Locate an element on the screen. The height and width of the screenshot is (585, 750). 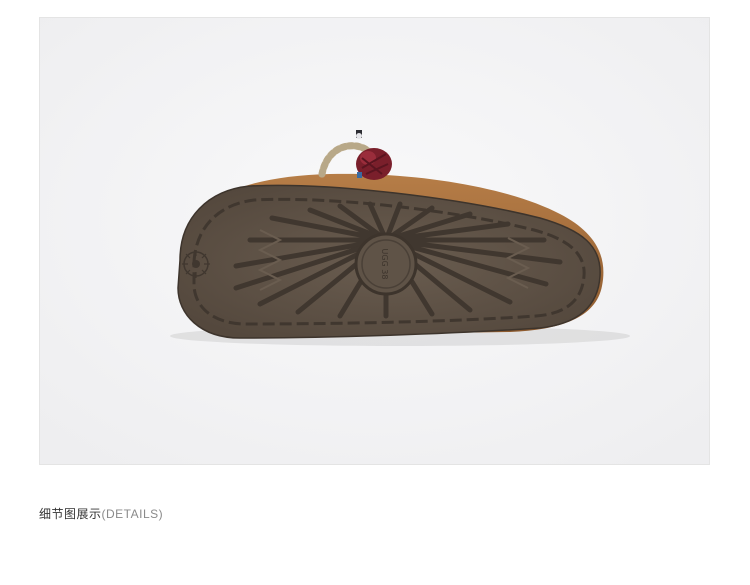
svg-text: UGG 38 is located at coordinates (384, 264).